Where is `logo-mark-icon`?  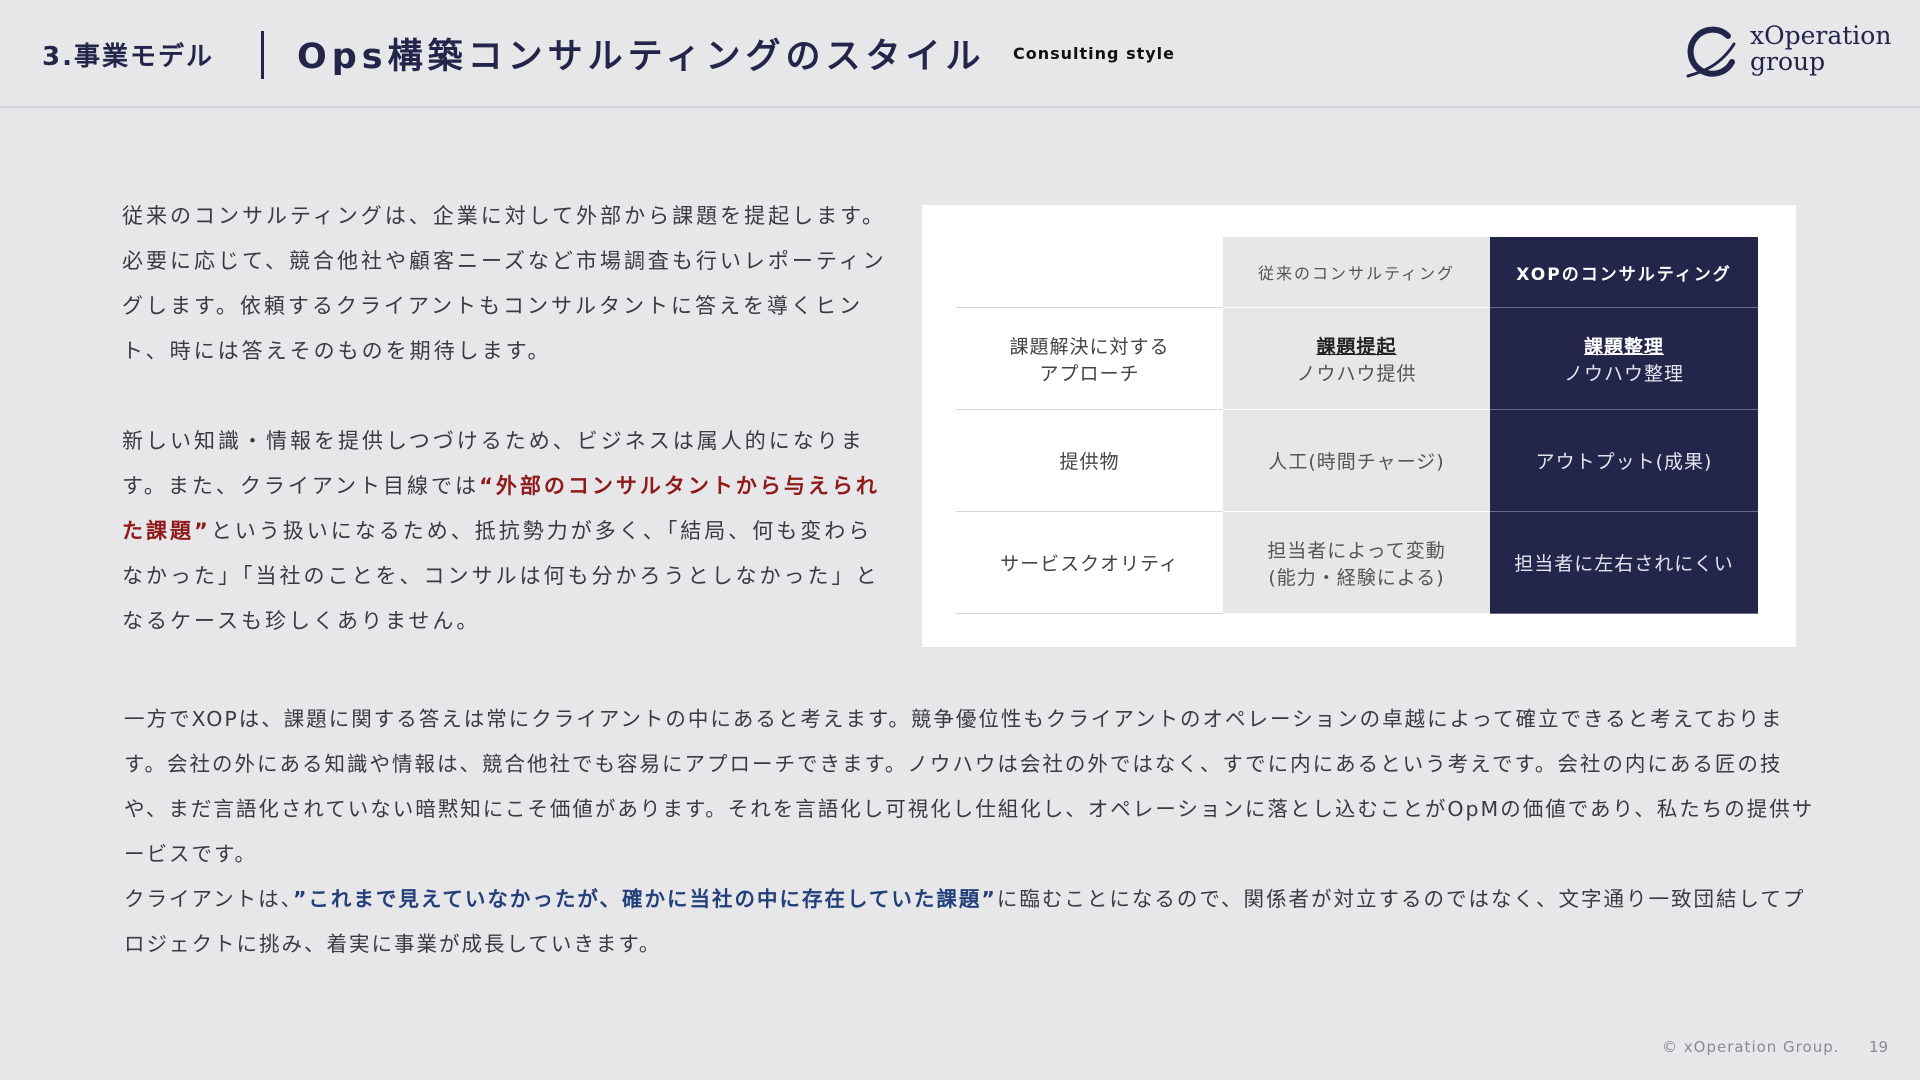
logo-mark-icon is located at coordinates (1711, 52).